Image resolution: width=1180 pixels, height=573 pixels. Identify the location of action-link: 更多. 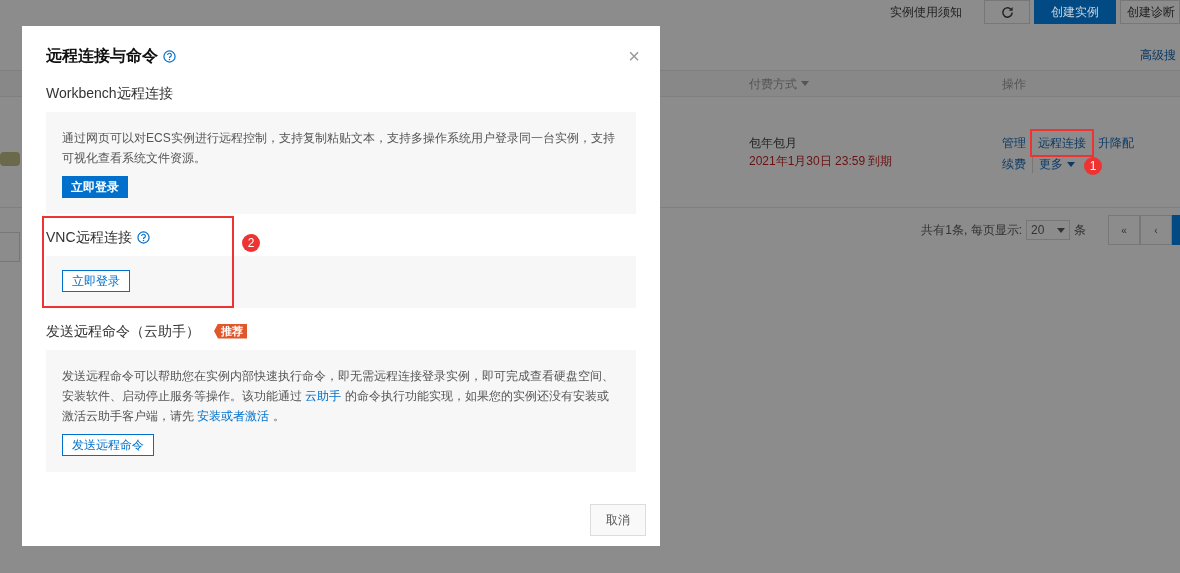
(1053, 164).